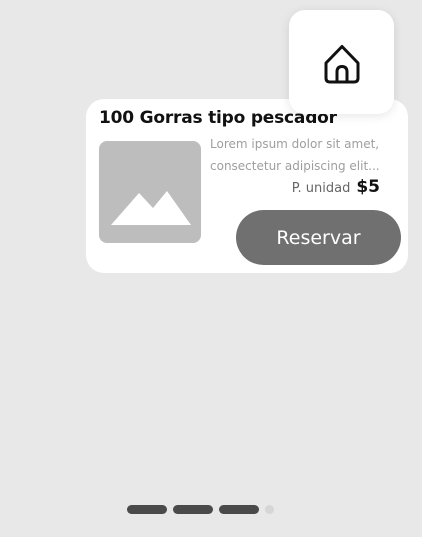 The height and width of the screenshot is (537, 422). I want to click on unit-price-row: P. unidad $5, so click(336, 187).